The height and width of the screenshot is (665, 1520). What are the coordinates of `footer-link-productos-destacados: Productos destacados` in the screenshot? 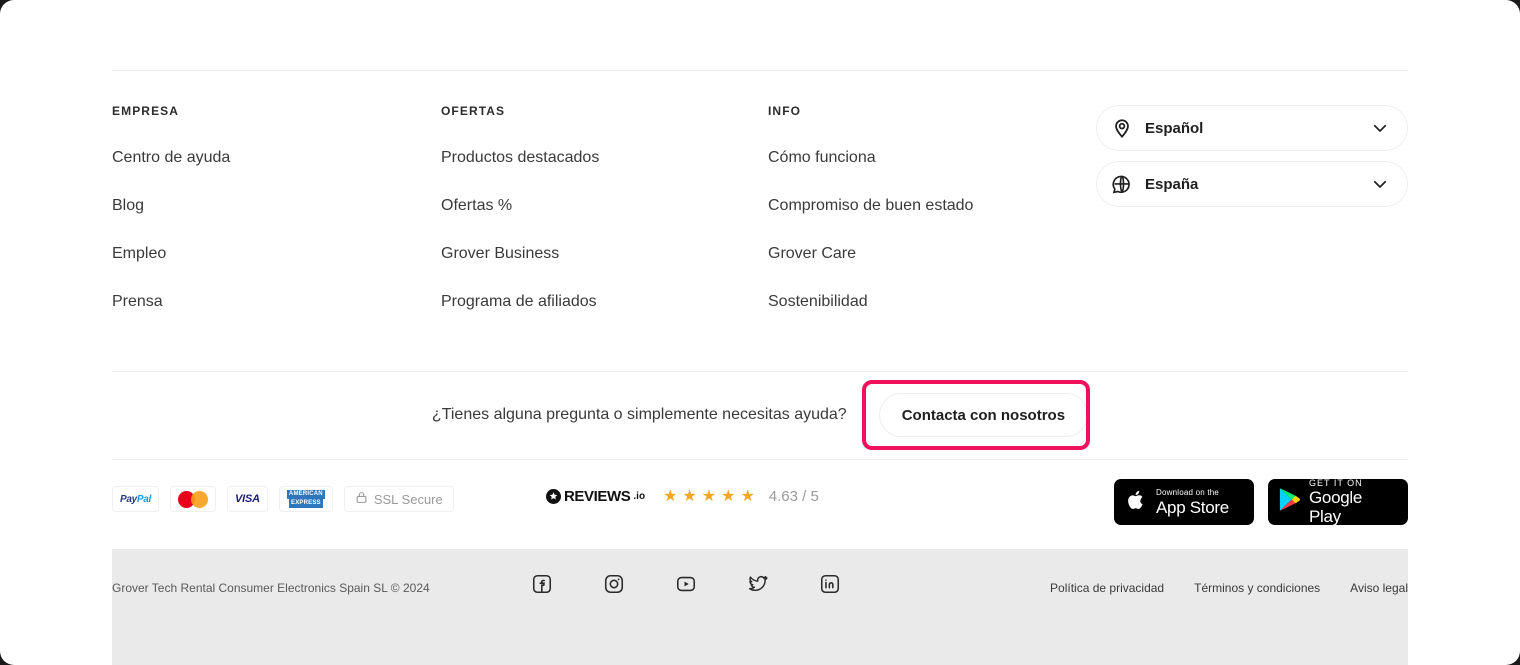 It's located at (520, 157).